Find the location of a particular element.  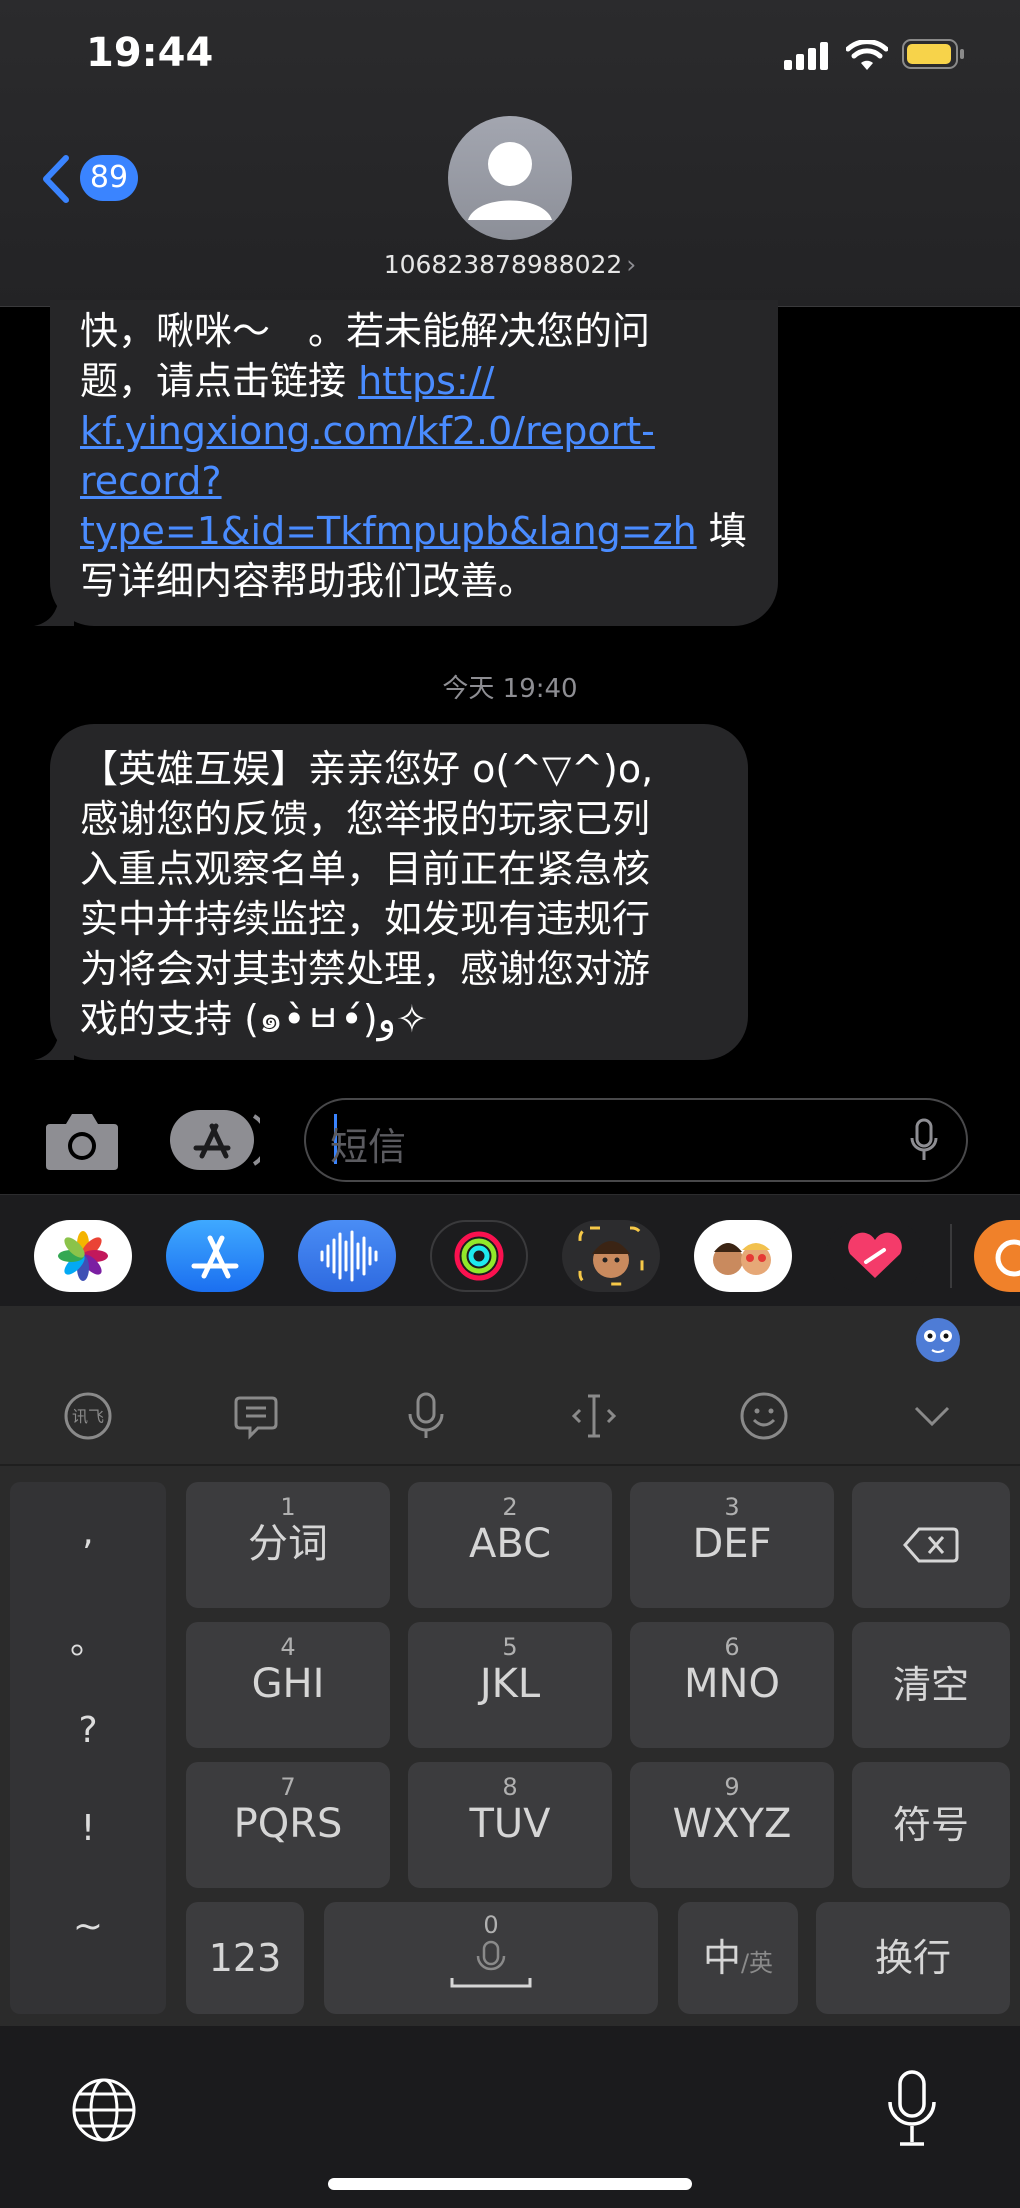

battery-icon is located at coordinates (933, 54).